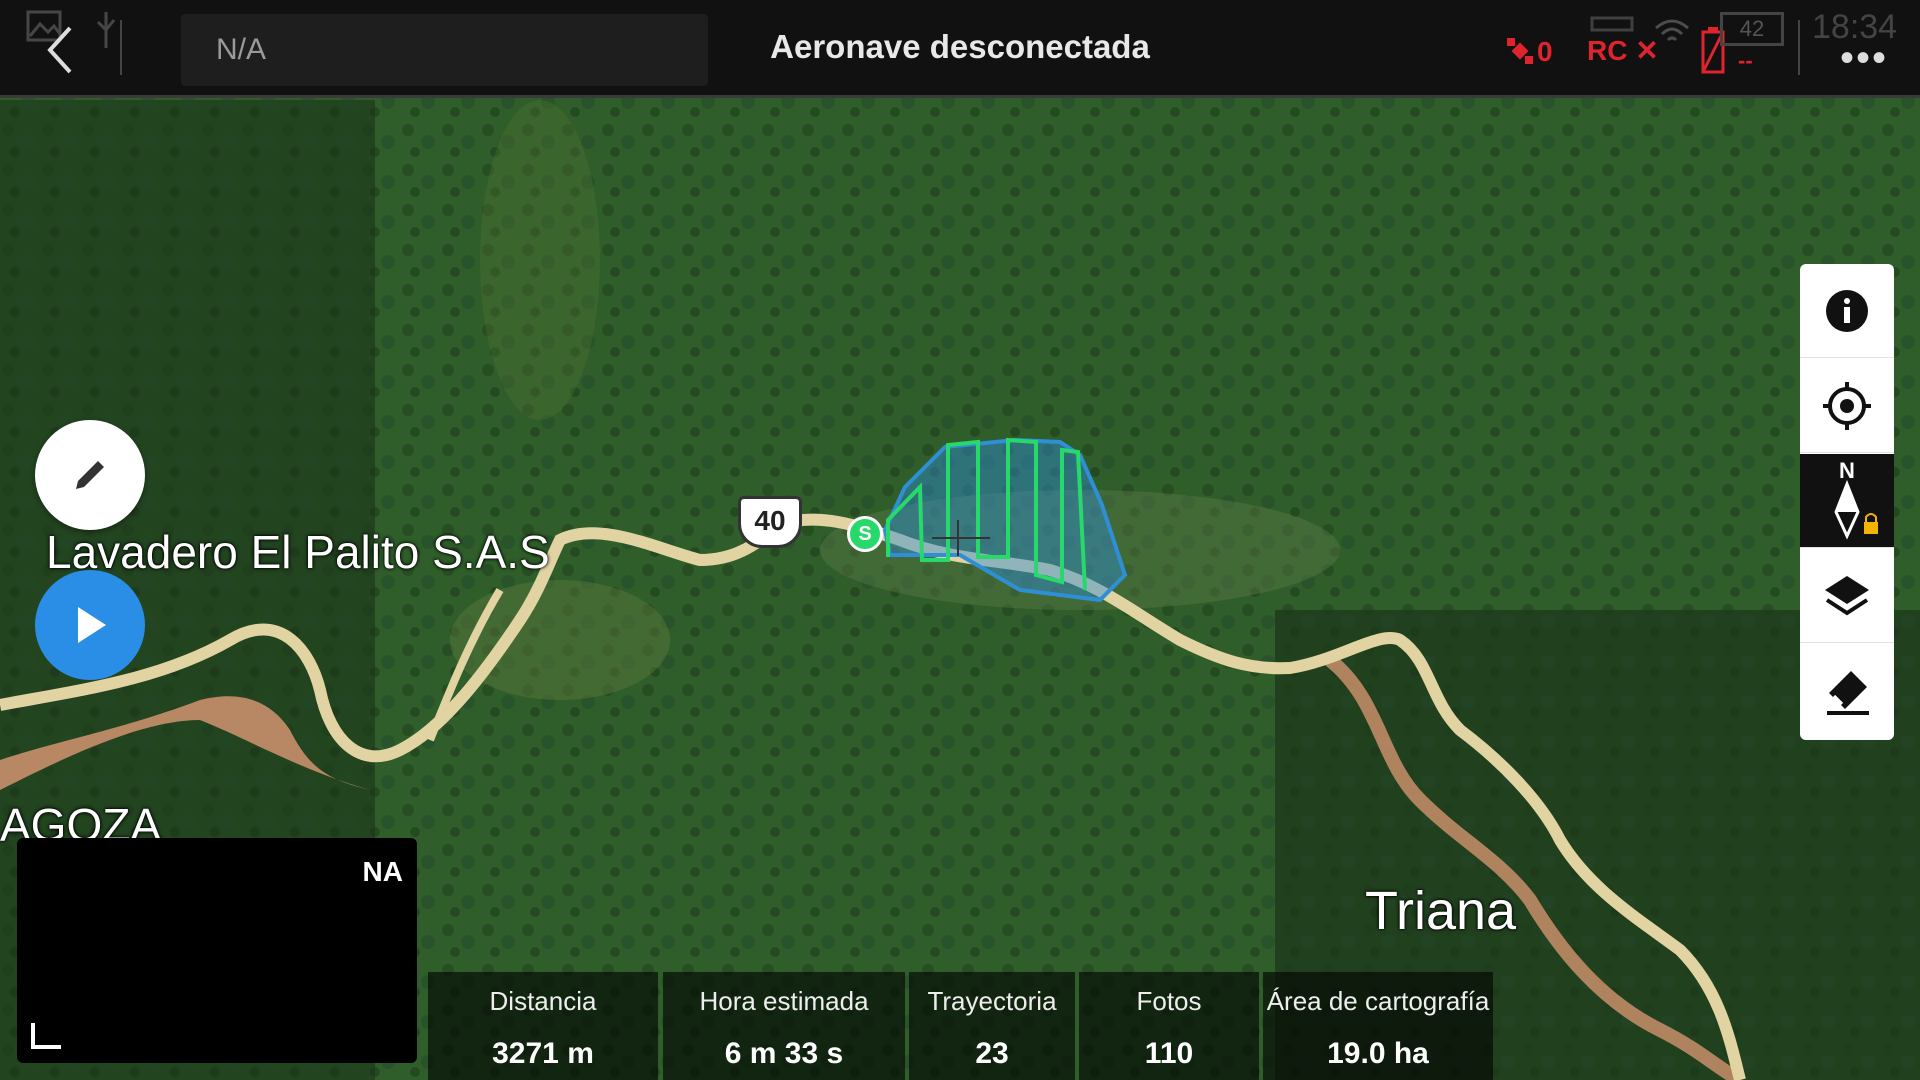 The width and height of the screenshot is (1920, 1080). What do you see at coordinates (784, 1026) in the screenshot?
I see `stat-estimated-time: Hora estimada 6 m 33 s` at bounding box center [784, 1026].